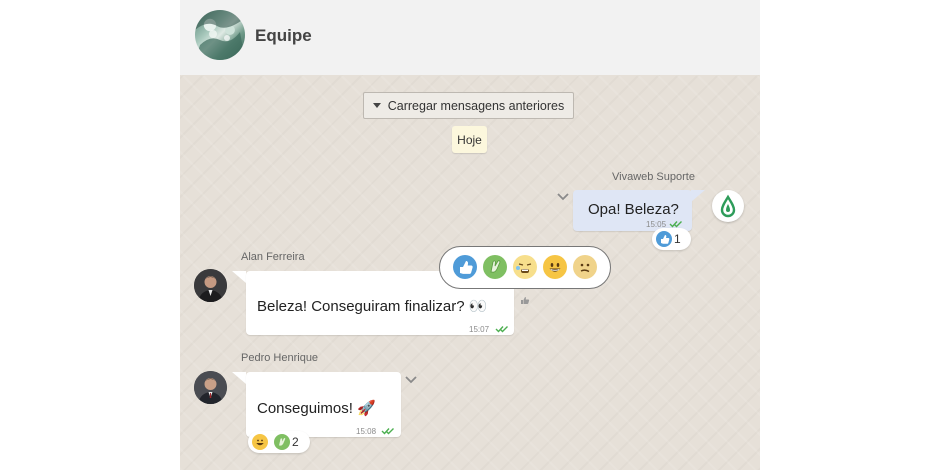  Describe the element at coordinates (376, 105) in the screenshot. I see `caret-down-icon` at that location.